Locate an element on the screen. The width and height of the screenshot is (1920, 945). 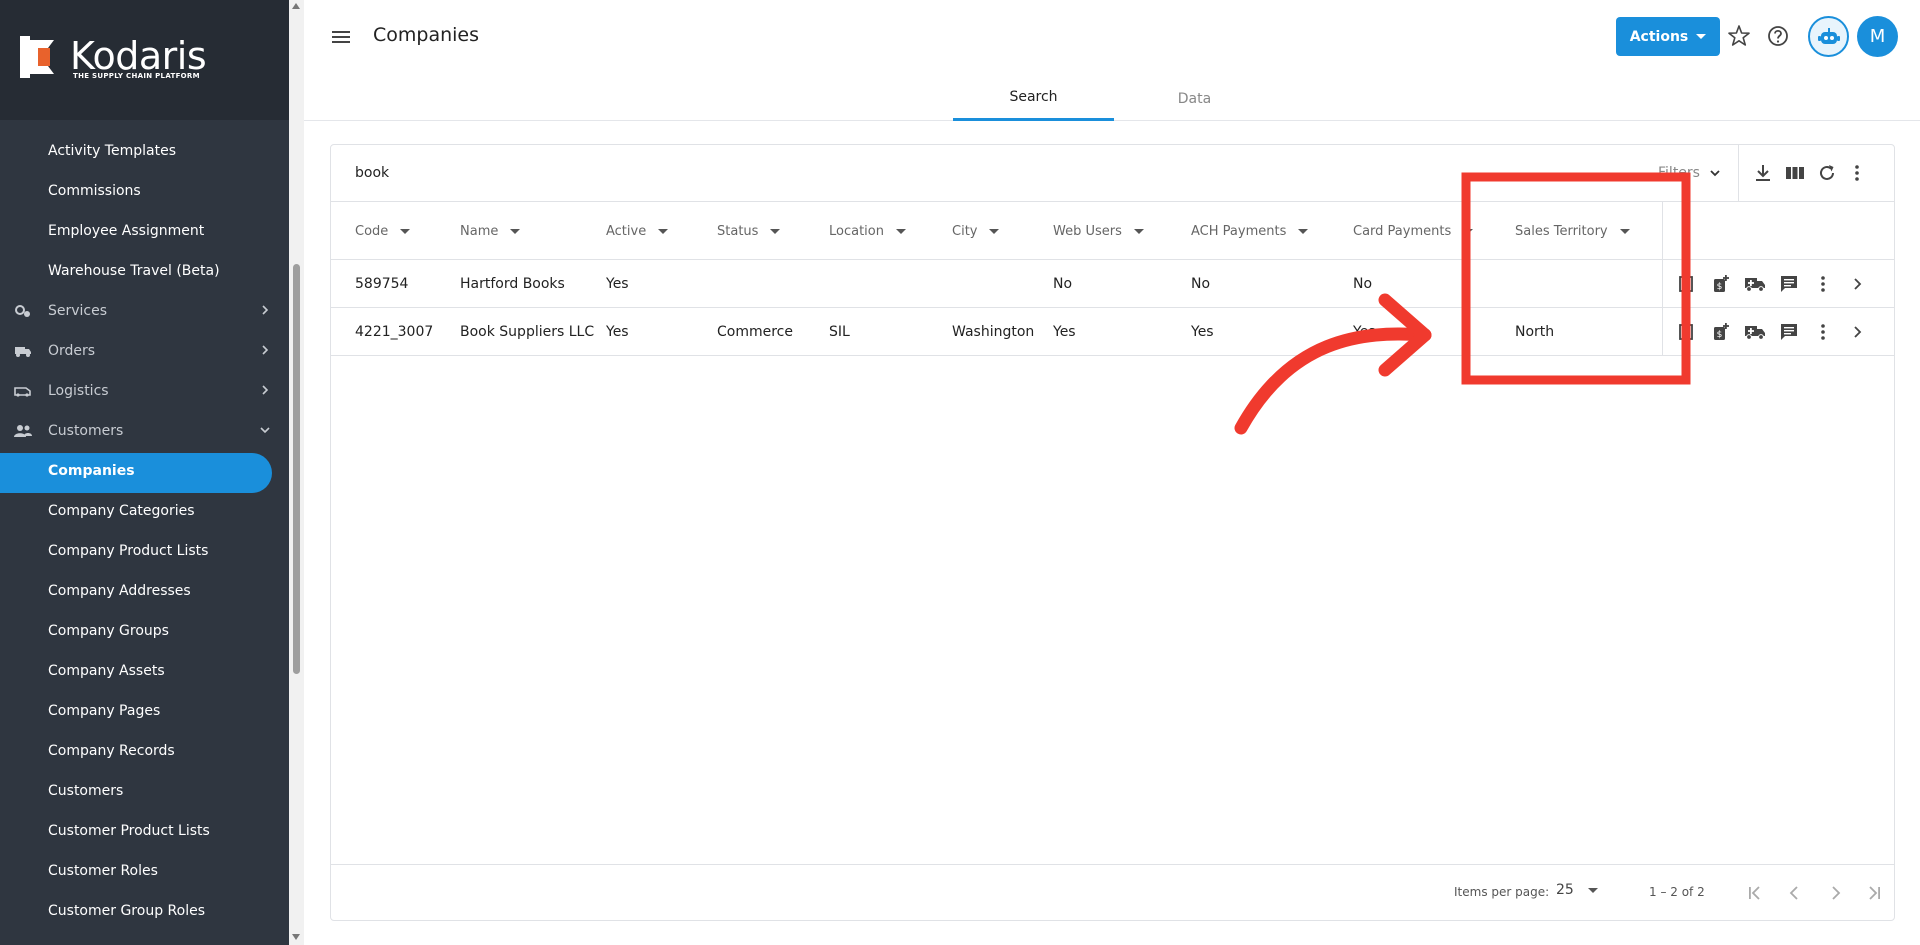
van-icon is located at coordinates (22, 392).